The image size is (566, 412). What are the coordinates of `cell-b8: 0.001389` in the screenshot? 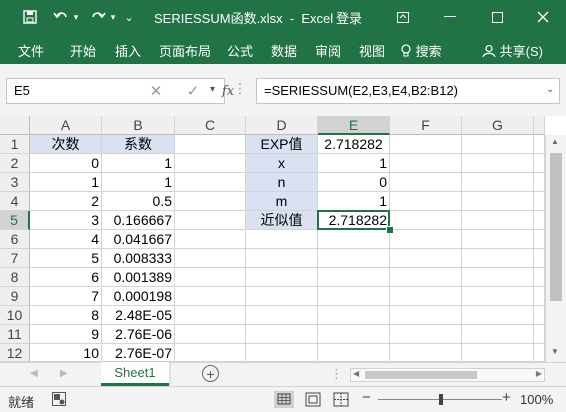 It's located at (138, 277).